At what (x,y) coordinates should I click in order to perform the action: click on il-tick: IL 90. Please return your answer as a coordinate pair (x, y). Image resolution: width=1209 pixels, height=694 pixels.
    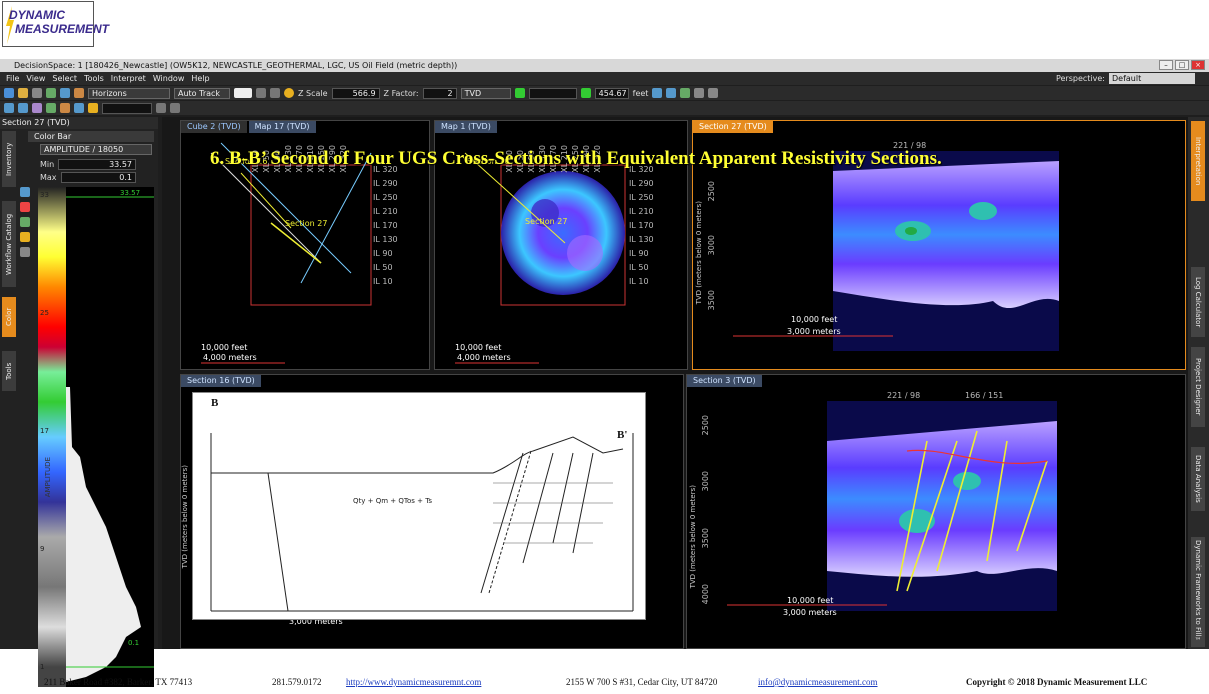
    Looking at the image, I should click on (639, 253).